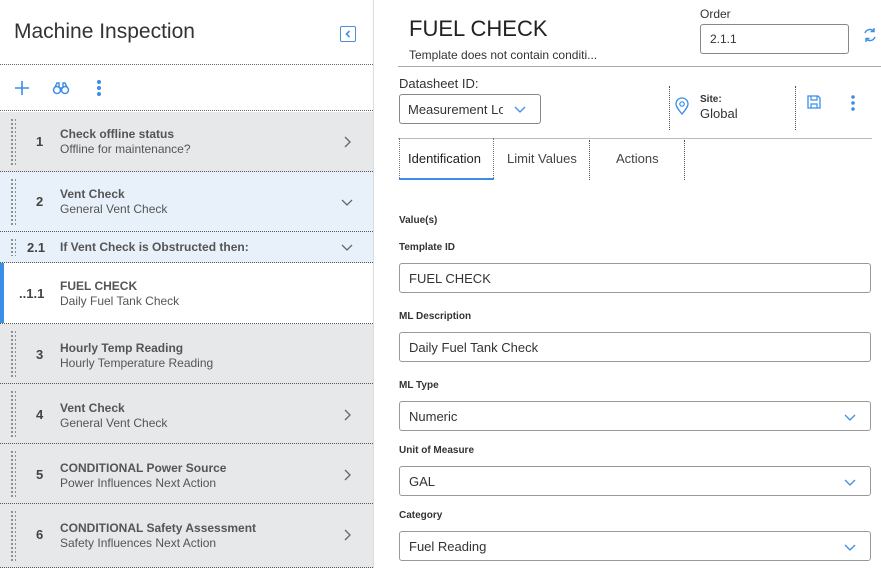 The width and height of the screenshot is (881, 568). What do you see at coordinates (40, 354) in the screenshot?
I see `item-number: 3` at bounding box center [40, 354].